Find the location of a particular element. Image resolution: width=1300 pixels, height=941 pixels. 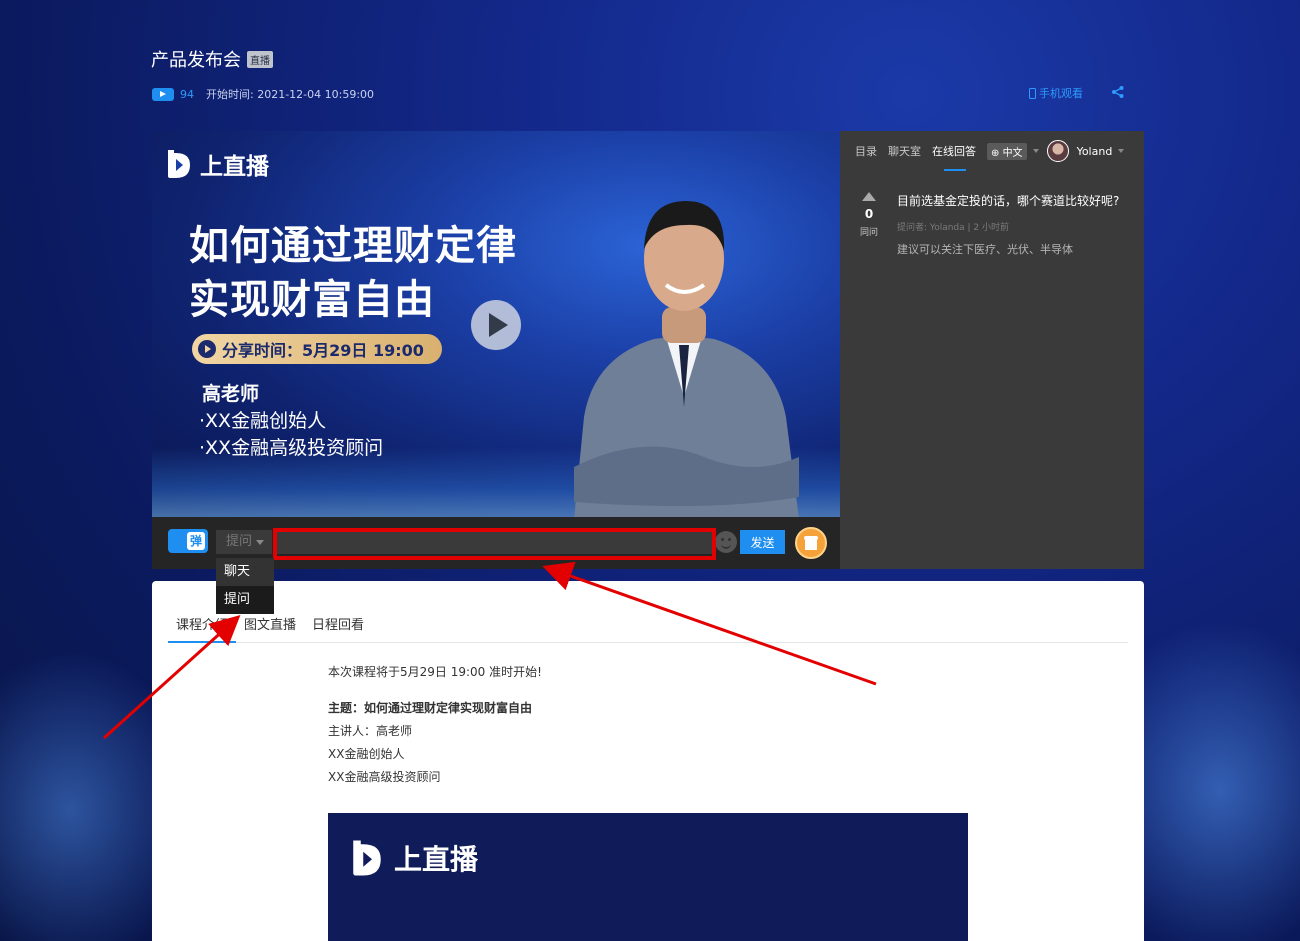

player-brand: 上直播 is located at coordinates (216, 164).